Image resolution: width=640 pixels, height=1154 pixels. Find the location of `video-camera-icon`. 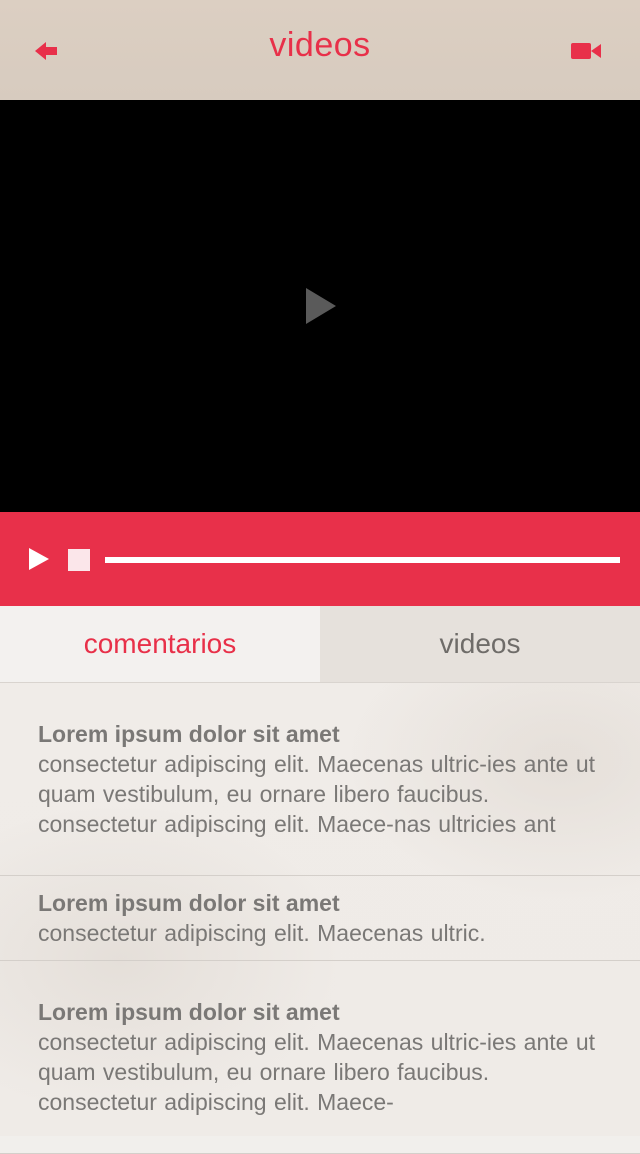

video-camera-icon is located at coordinates (586, 51).